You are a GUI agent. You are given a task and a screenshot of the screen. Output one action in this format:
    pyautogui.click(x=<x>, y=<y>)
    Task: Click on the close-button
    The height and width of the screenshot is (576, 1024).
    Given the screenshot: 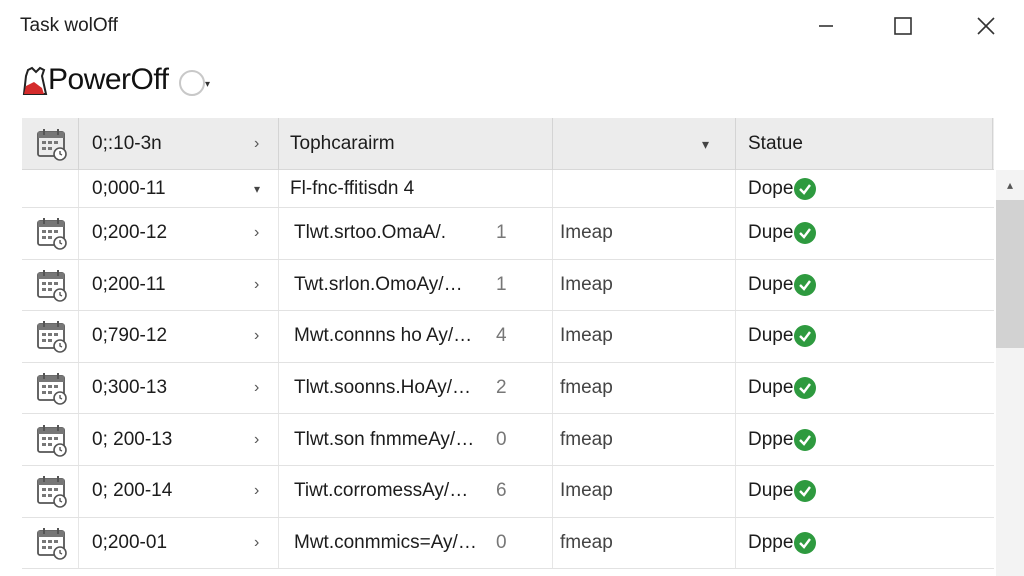 What is the action you would take?
    pyautogui.click(x=986, y=26)
    